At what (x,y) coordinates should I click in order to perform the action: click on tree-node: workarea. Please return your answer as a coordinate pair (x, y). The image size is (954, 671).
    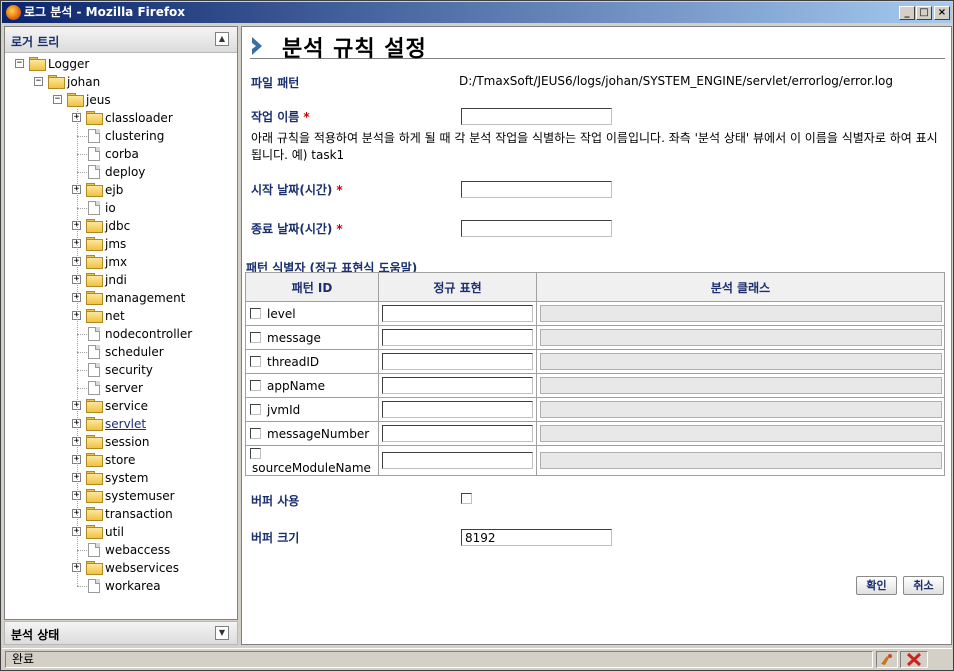
    Looking at the image, I should click on (121, 586).